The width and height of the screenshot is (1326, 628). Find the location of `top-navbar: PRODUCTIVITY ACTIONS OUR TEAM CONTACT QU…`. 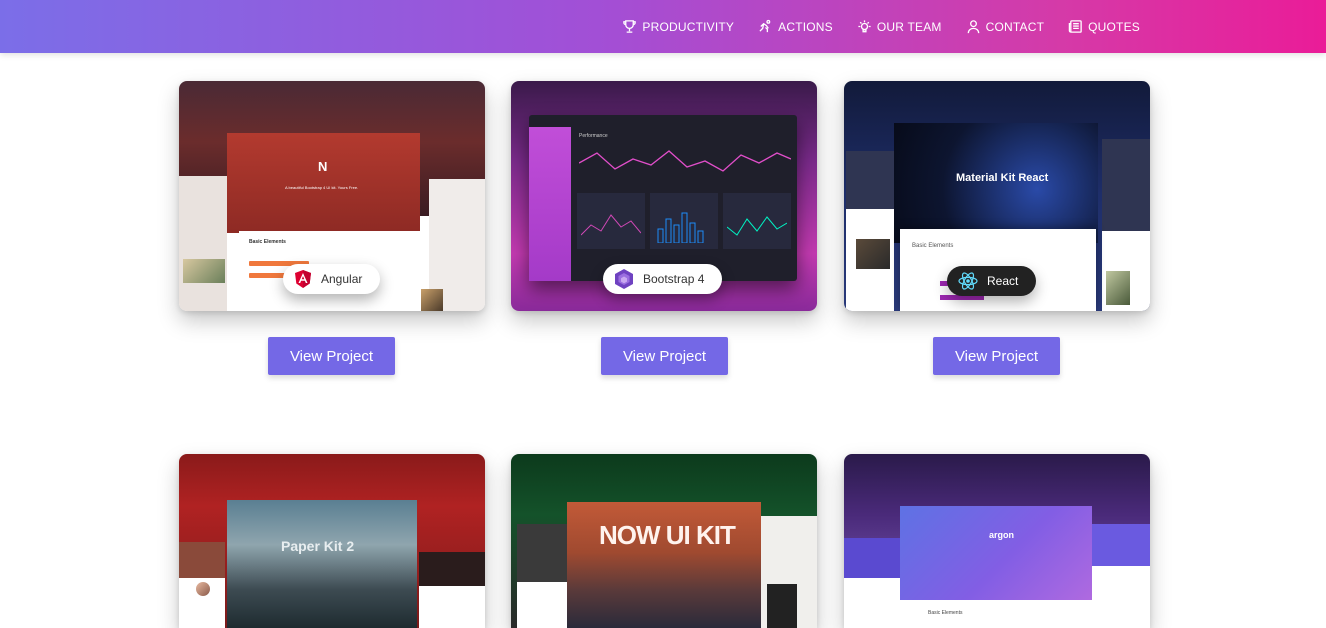

top-navbar: PRODUCTIVITY ACTIONS OUR TEAM CONTACT QU… is located at coordinates (663, 26).